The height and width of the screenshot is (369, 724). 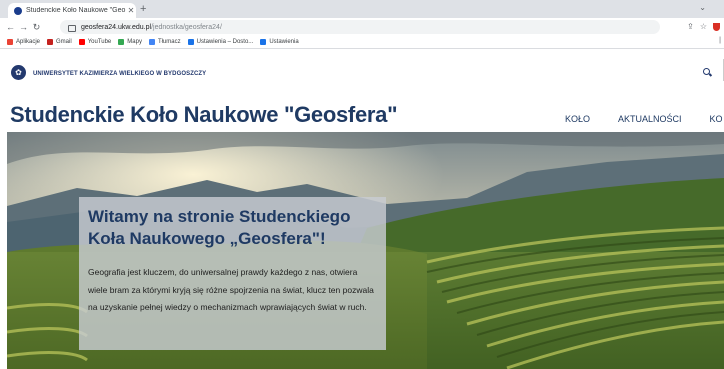 What do you see at coordinates (720, 40) in the screenshot?
I see `more-bookmarks-icon: |` at bounding box center [720, 40].